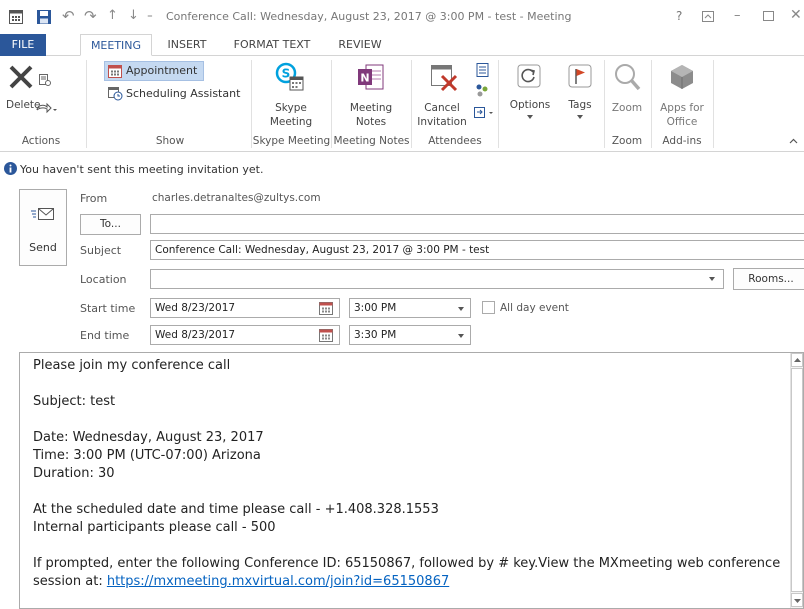 This screenshot has height=609, width=804. I want to click on from-value: charles.detranaltes@zultys.com, so click(236, 198).